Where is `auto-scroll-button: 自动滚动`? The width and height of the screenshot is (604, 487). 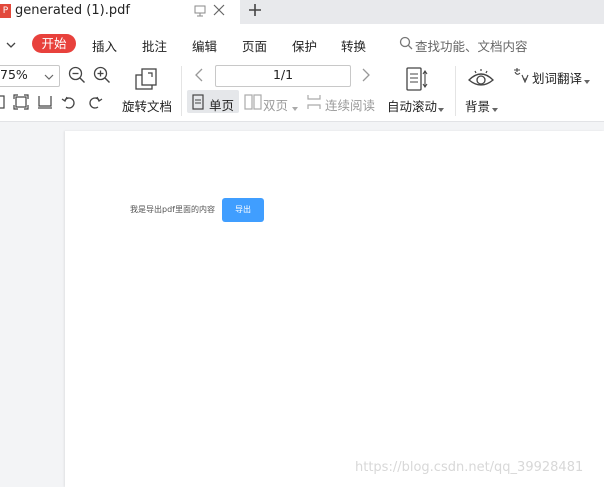 auto-scroll-button: 自动滚动 is located at coordinates (412, 105).